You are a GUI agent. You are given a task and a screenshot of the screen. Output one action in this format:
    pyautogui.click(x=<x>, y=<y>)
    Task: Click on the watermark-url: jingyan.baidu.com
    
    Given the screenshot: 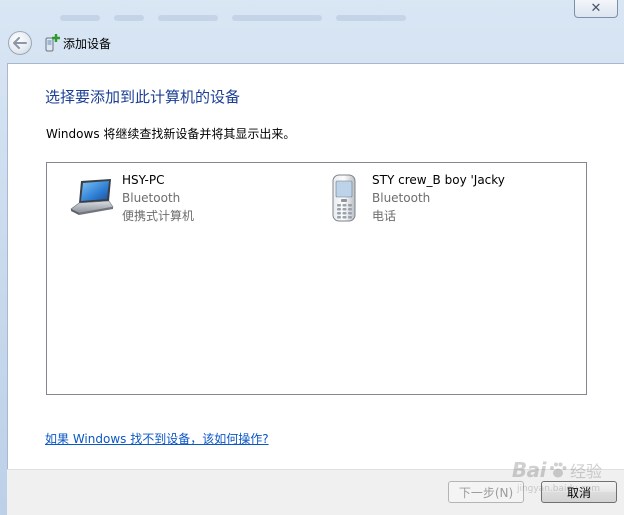 What is the action you would take?
    pyautogui.click(x=558, y=489)
    